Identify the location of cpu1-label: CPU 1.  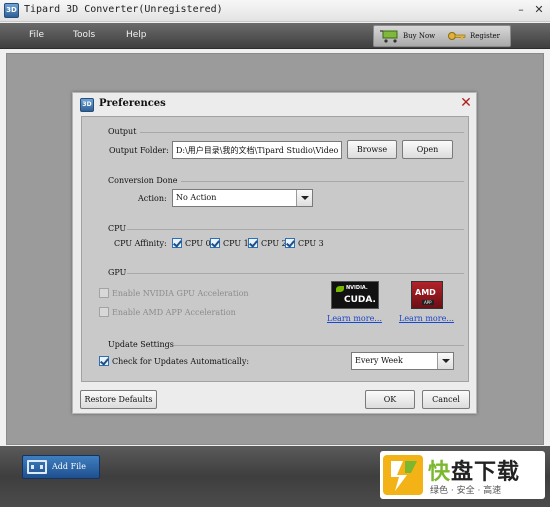
(236, 243).